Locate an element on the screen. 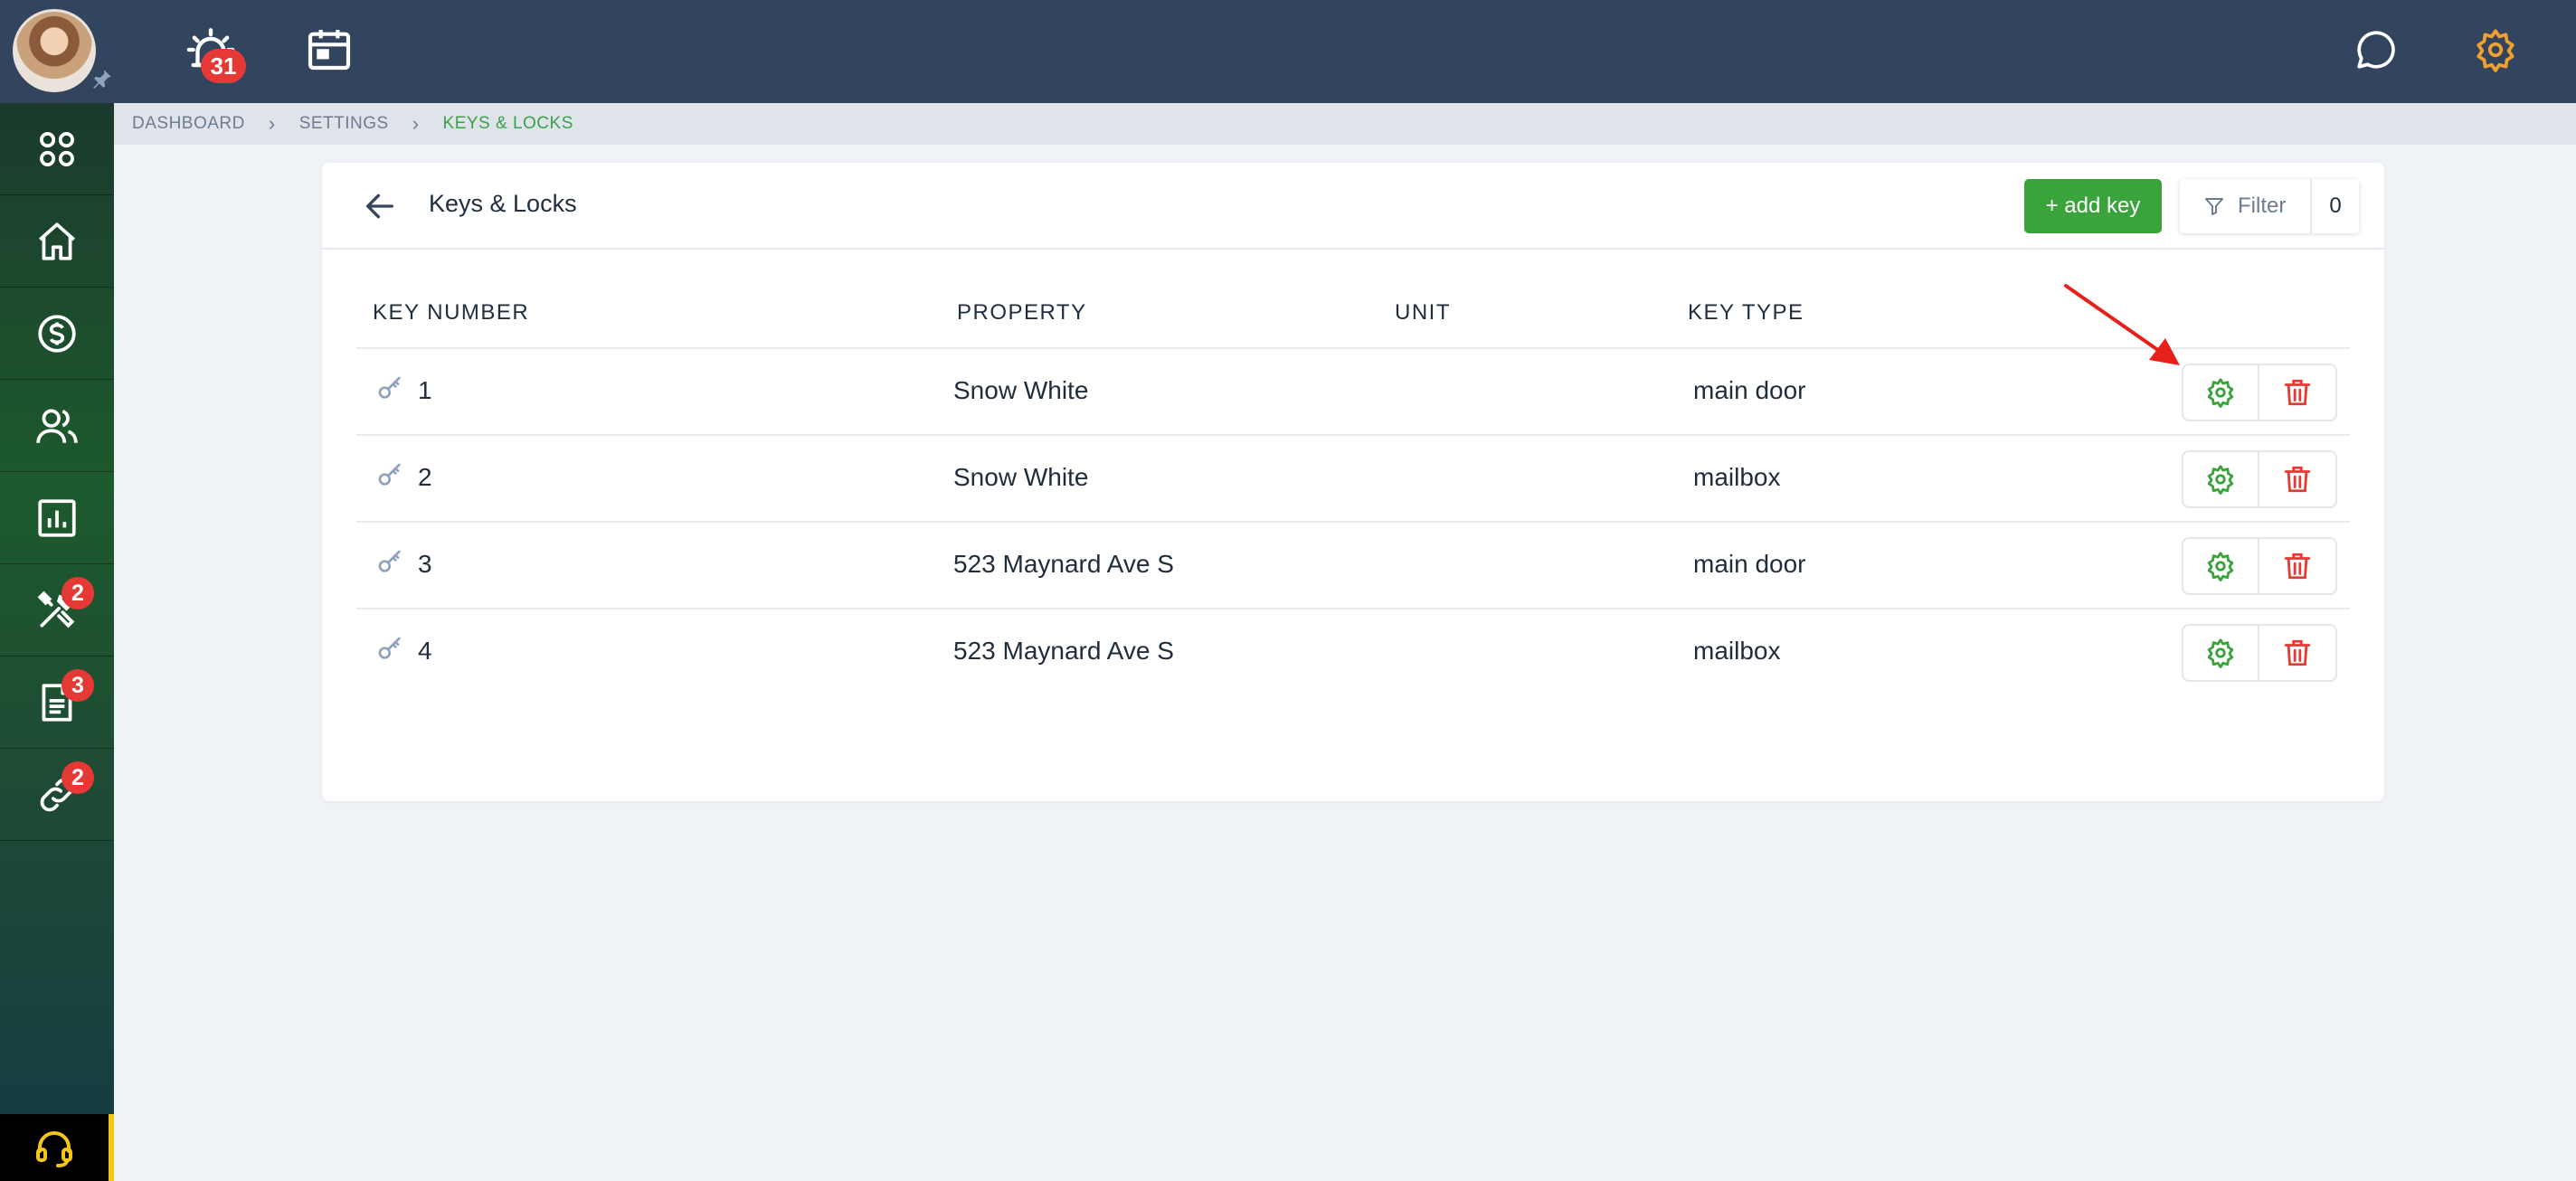 This screenshot has width=2576, height=1181. home-icon is located at coordinates (57, 241).